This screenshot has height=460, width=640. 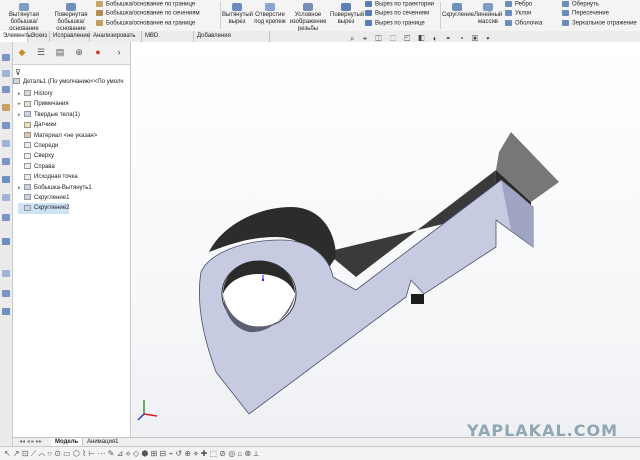 I want to click on wrap-icon, so click(x=565, y=4).